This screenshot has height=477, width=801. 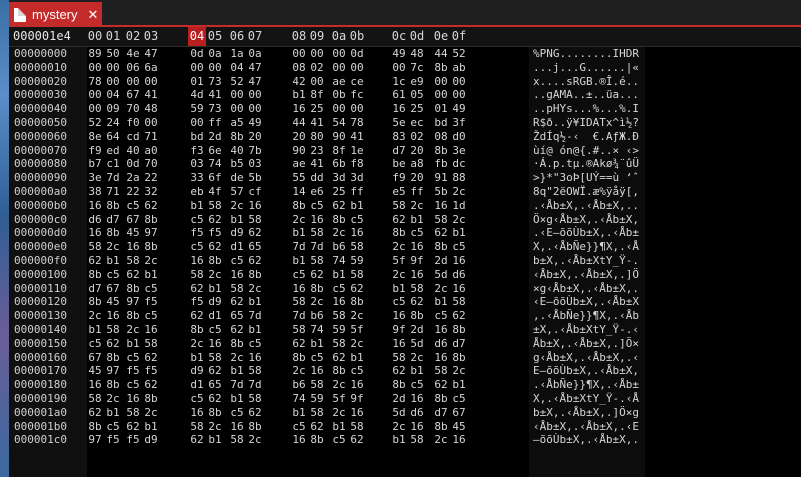 What do you see at coordinates (587, 330) in the screenshot?
I see `ascii-row: ±X,.‹Åb±XtY_Ÿ-.‹` at bounding box center [587, 330].